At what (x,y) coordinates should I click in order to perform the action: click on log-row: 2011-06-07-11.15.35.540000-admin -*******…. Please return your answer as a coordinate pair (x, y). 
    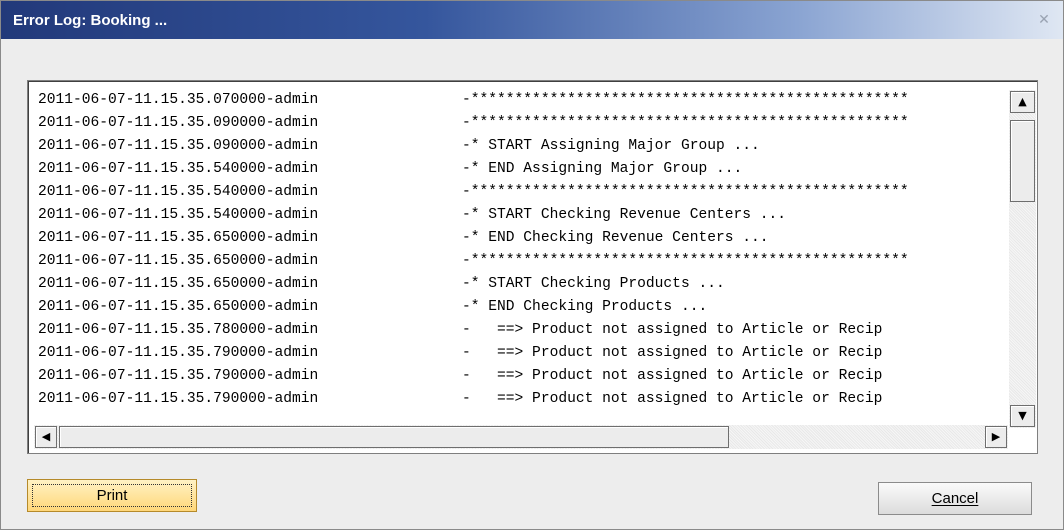
    Looking at the image, I should click on (518, 192).